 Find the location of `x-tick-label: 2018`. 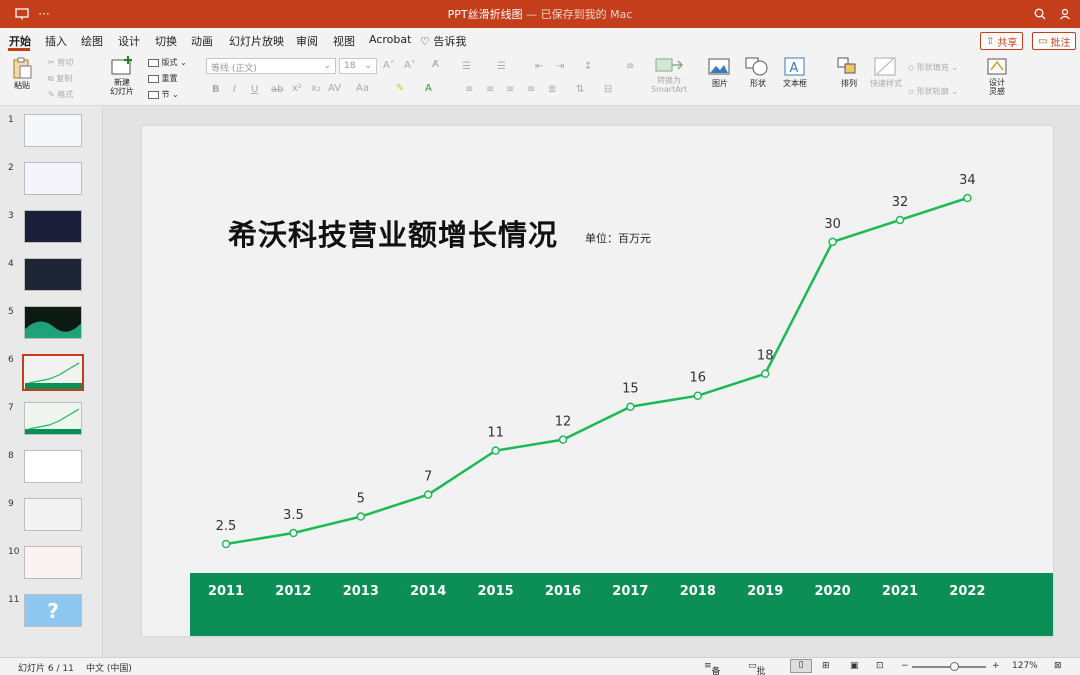

x-tick-label: 2018 is located at coordinates (698, 591).